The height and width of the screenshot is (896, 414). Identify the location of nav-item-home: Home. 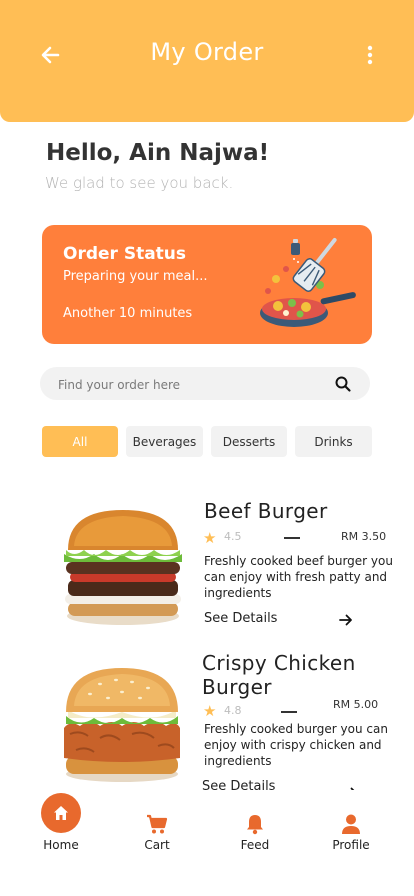
(61, 825).